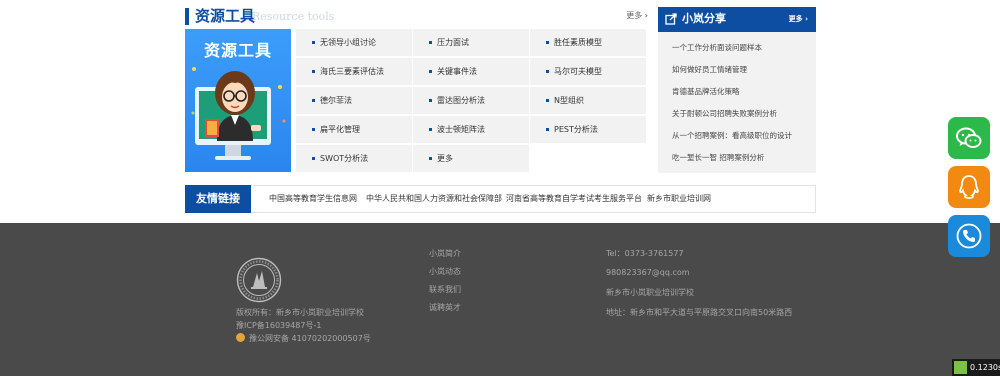 Image resolution: width=1000 pixels, height=376 pixels. I want to click on share-more-label: 更多, so click(795, 19).